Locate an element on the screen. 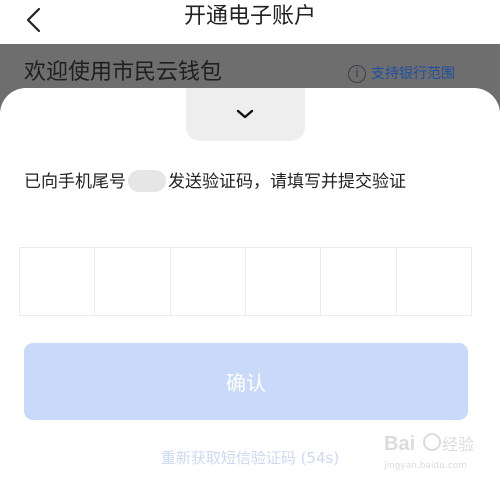 The height and width of the screenshot is (479, 500). top-nav-bar: 开通电子账户 is located at coordinates (250, 22).